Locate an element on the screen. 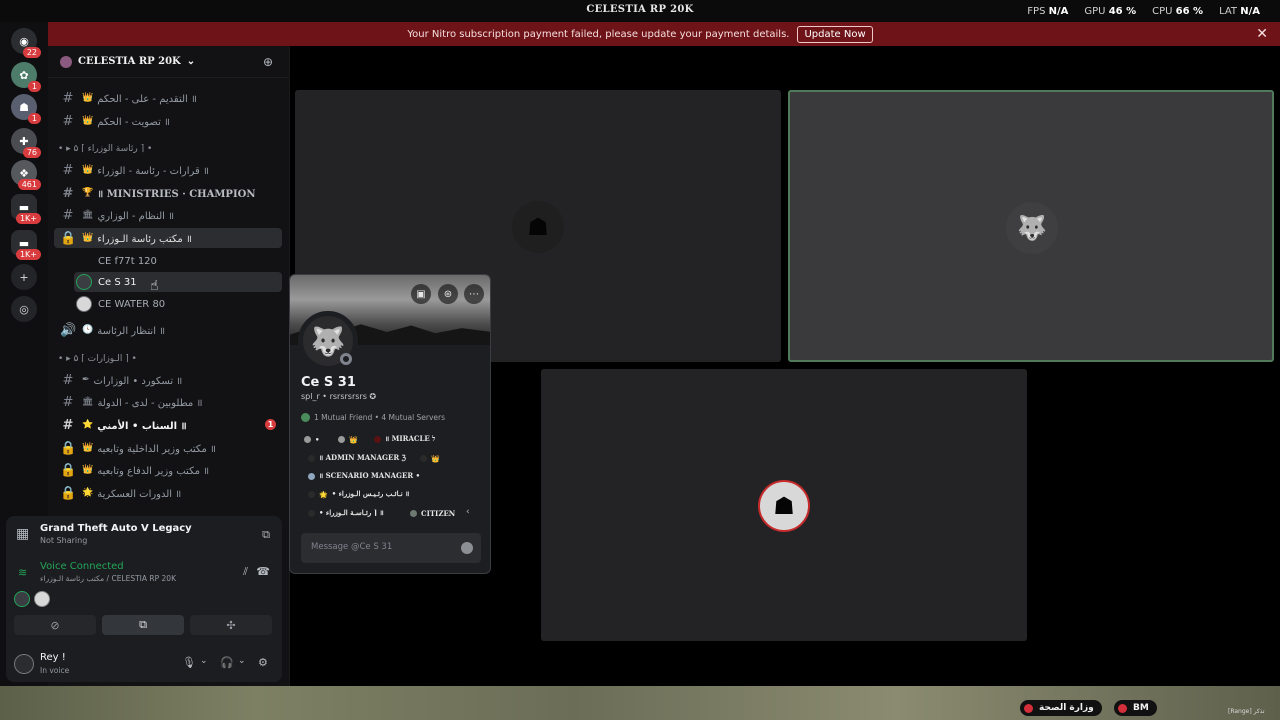 Image resolution: width=1280 pixels, height=720 pixels. role-pill: • رئـاسـة الـوزراء ⌉ ॥ is located at coordinates (346, 513).